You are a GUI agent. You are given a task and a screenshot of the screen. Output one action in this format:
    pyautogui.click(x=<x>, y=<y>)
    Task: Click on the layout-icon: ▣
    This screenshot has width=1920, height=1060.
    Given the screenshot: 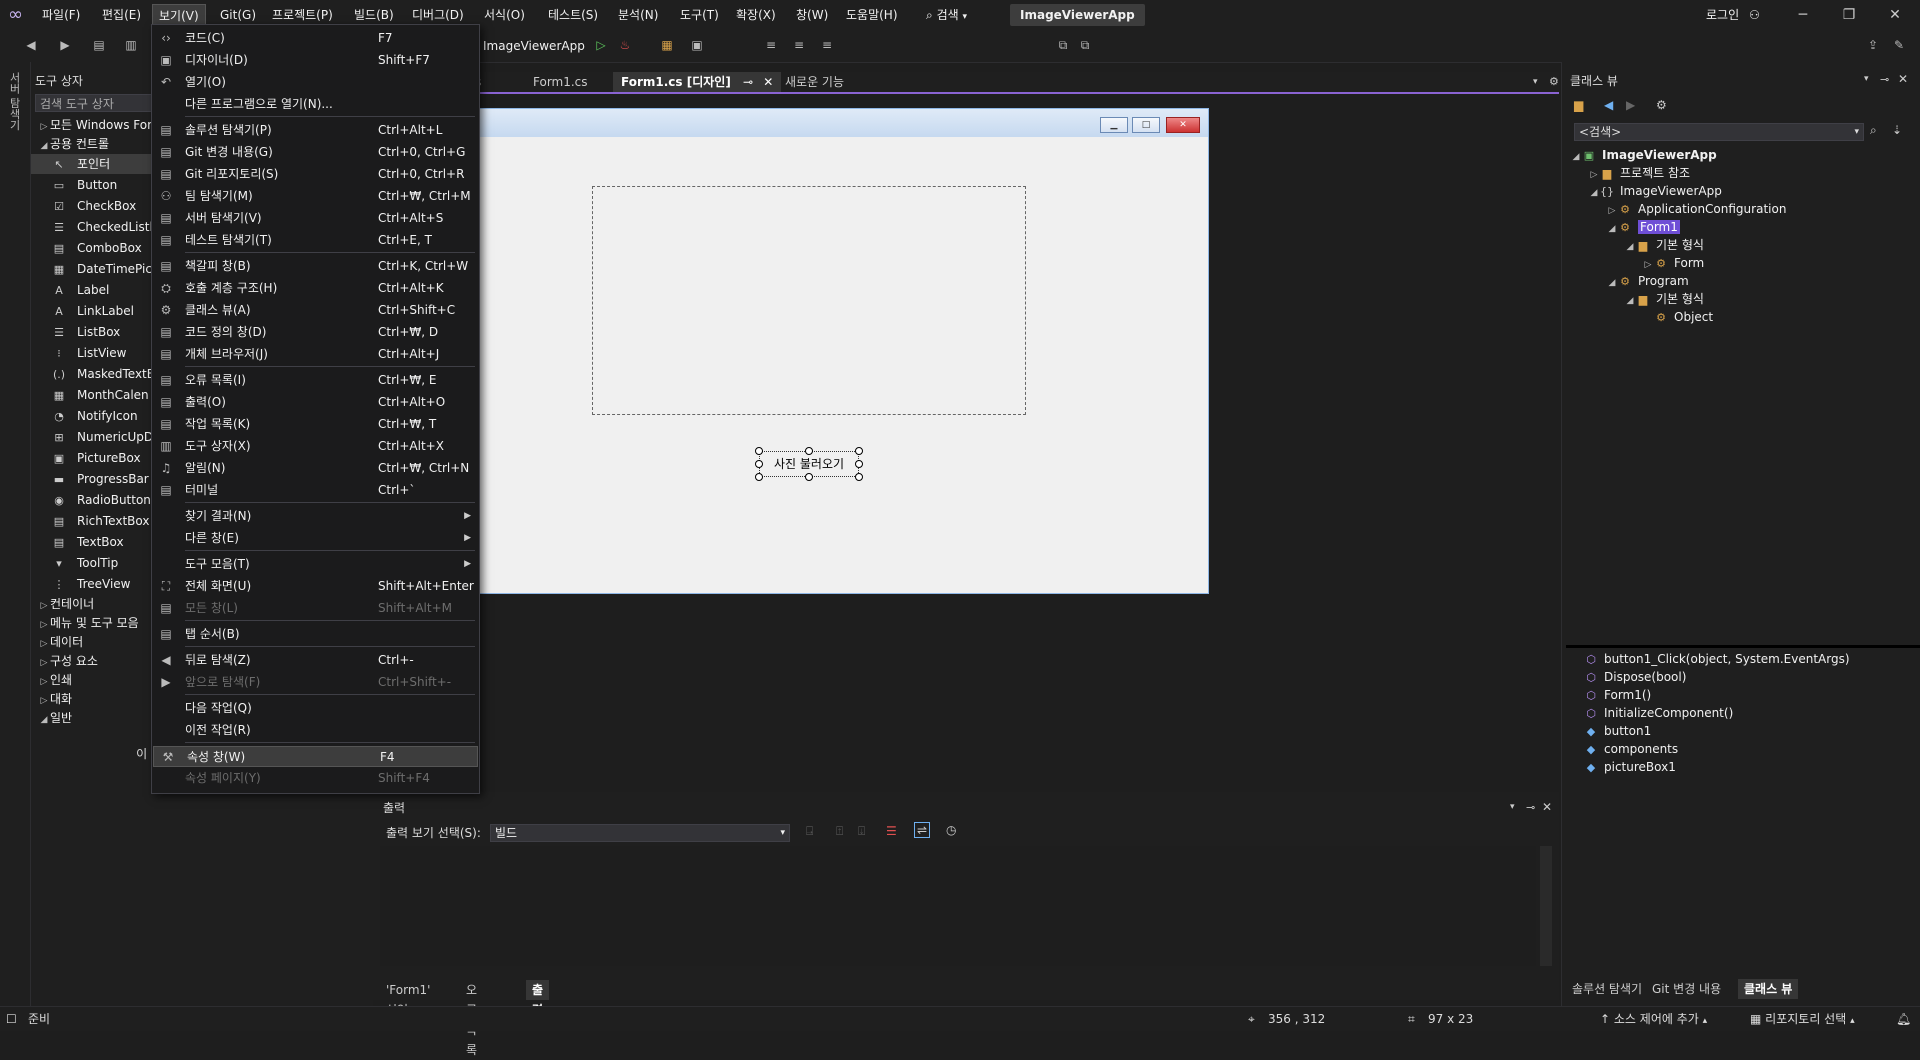 What is the action you would take?
    pyautogui.click(x=697, y=45)
    